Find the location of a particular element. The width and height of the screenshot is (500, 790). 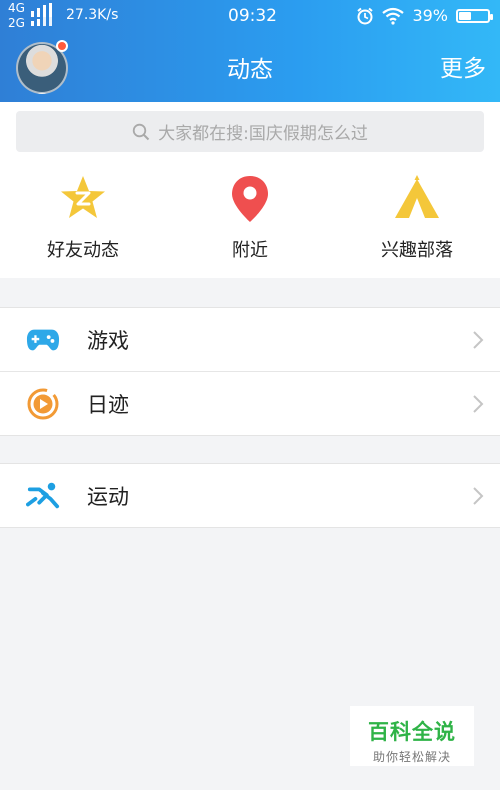

signal-icon is located at coordinates (41, 14).